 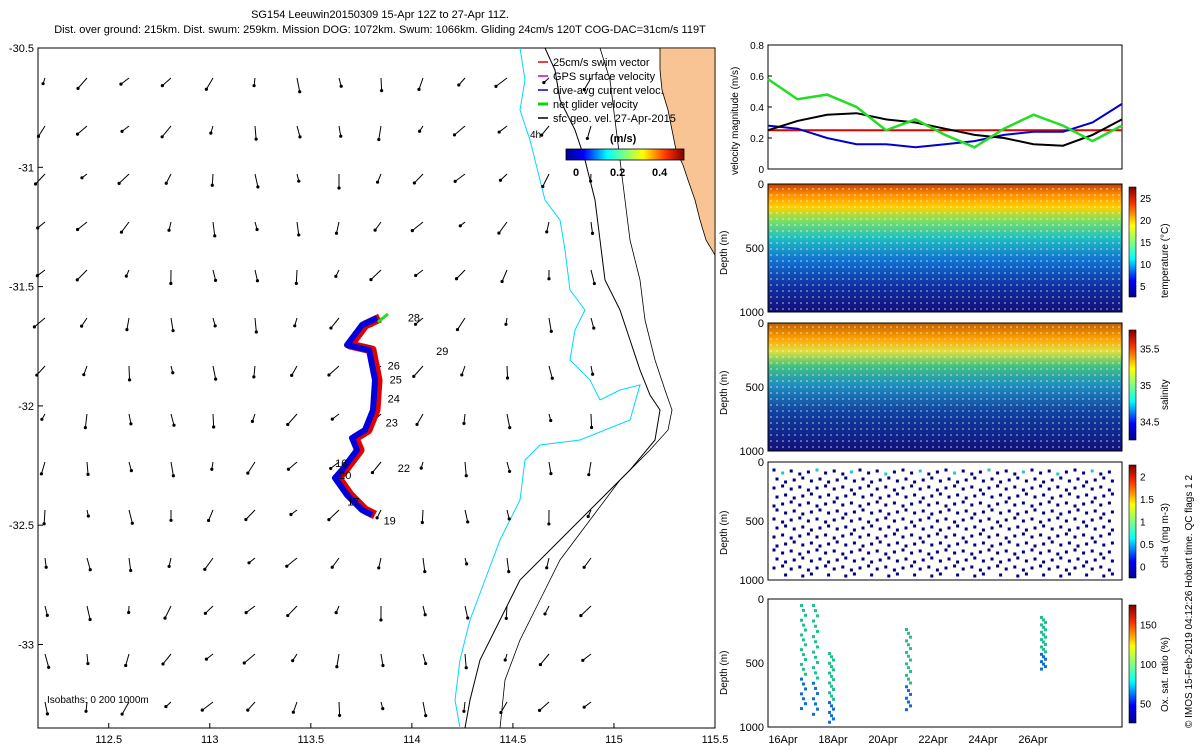 I want to click on chla-cbar-label: chl-a (mg m-3), so click(x=1165, y=535).